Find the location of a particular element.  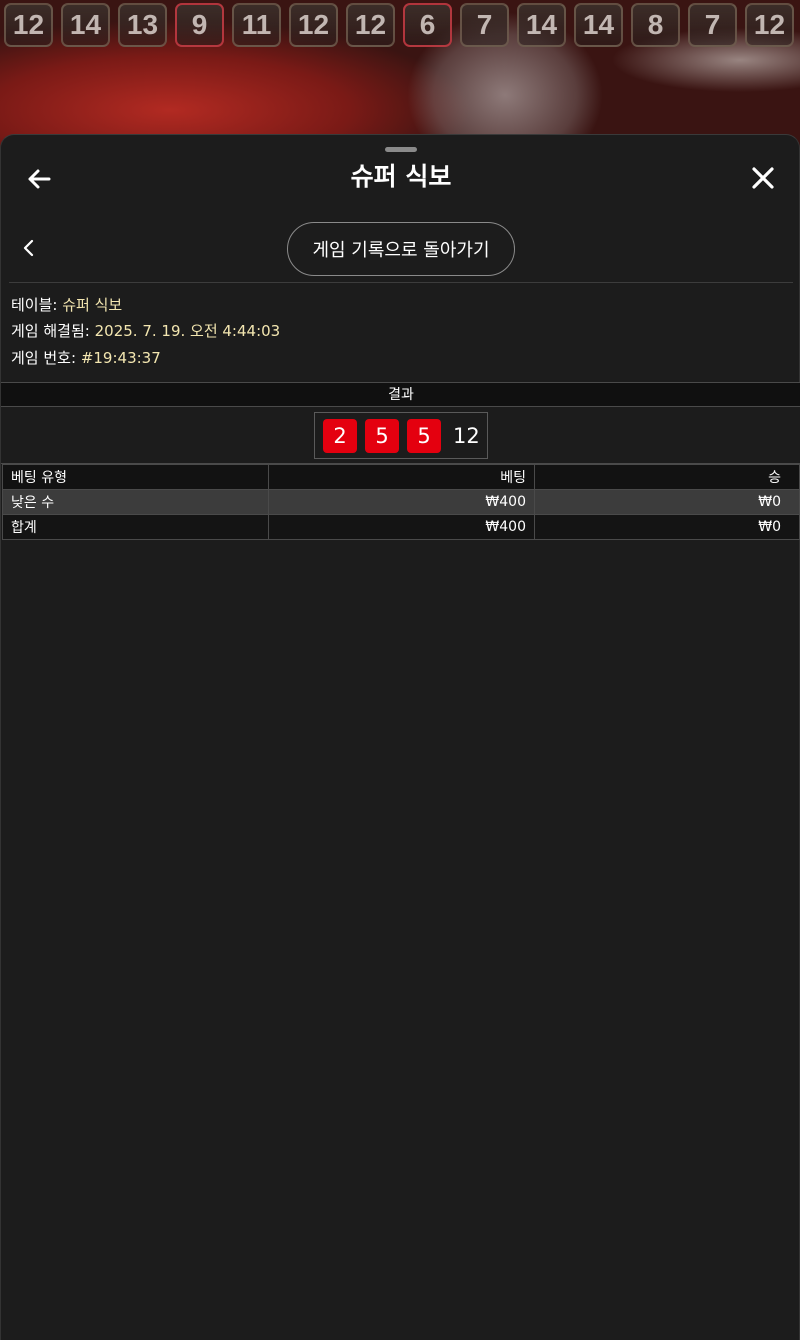

table-row: 낮은 수 ₩400 ₩0 is located at coordinates (401, 502).